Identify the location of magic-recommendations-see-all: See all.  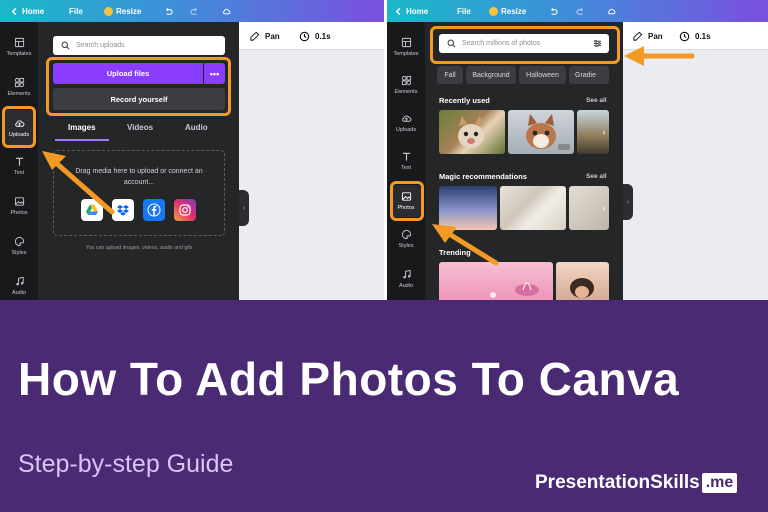
(596, 176).